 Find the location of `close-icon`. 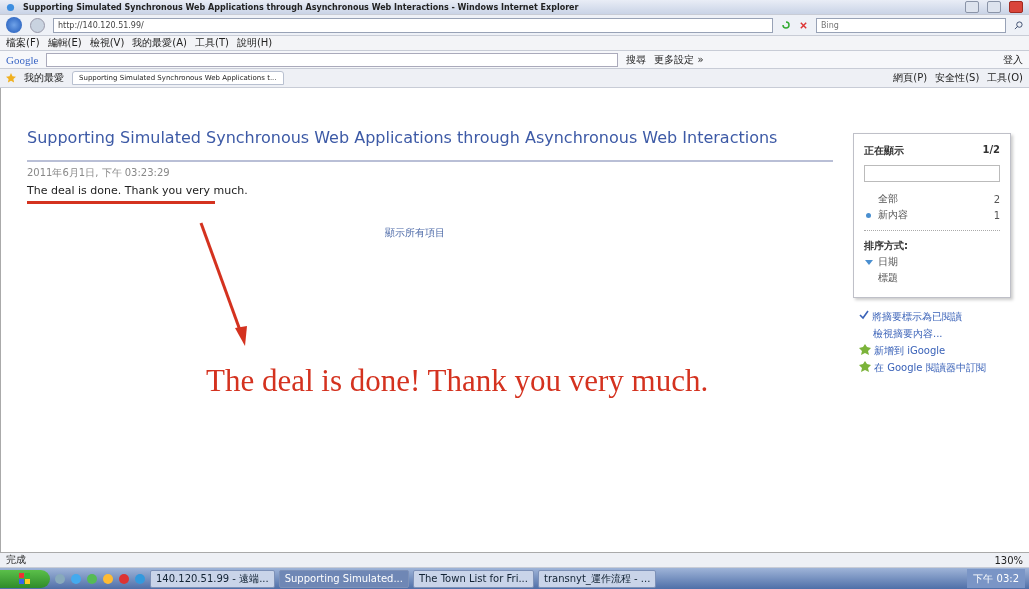

close-icon is located at coordinates (803, 25).